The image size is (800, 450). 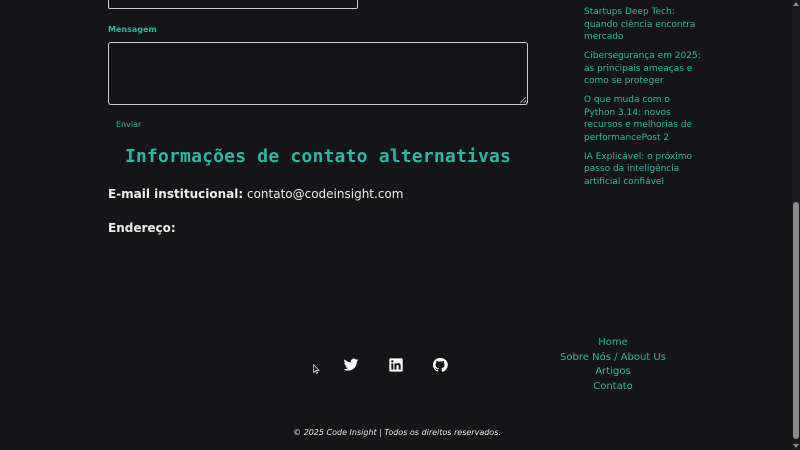 I want to click on message-label: Mensagem, so click(x=132, y=29).